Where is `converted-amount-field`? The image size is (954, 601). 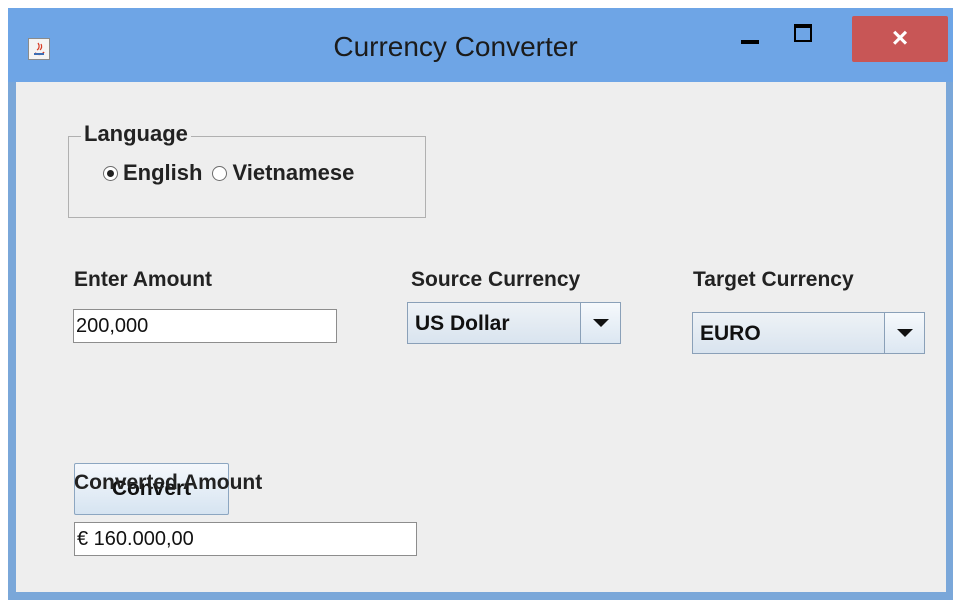 converted-amount-field is located at coordinates (245, 539).